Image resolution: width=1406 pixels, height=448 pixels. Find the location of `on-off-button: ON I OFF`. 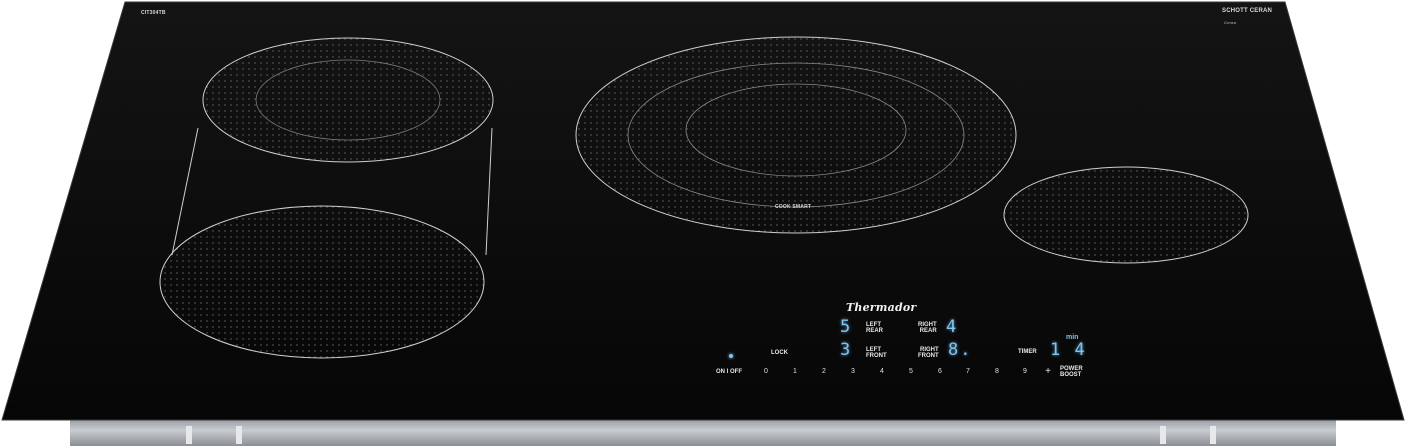

on-off-button: ON I OFF is located at coordinates (729, 372).